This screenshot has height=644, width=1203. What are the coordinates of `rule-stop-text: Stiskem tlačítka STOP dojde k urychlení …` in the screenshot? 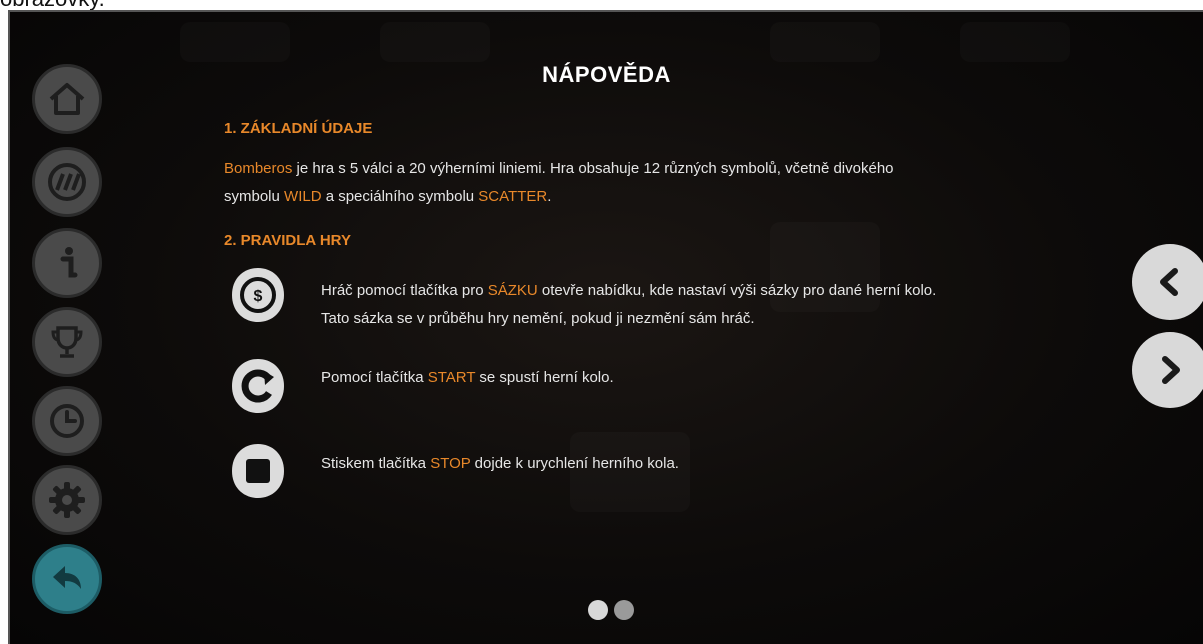 It's located at (500, 463).